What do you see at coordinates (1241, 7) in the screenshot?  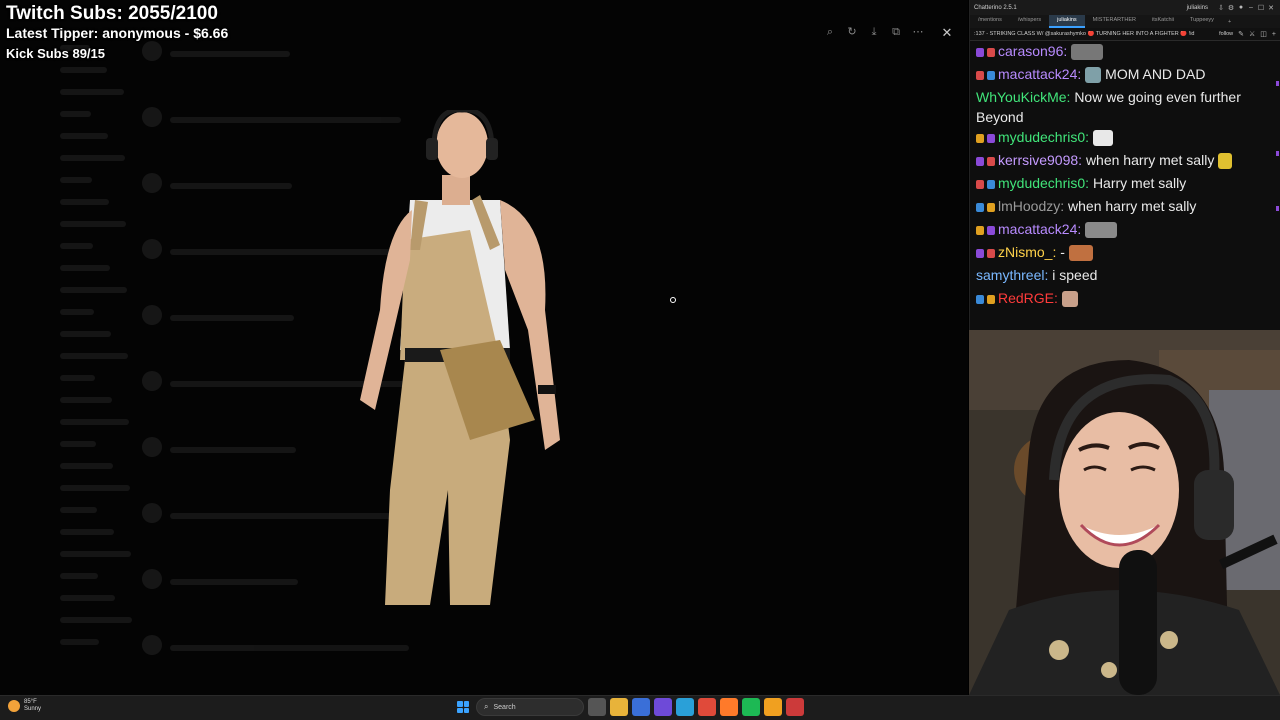 I see `account-icon: ●` at bounding box center [1241, 7].